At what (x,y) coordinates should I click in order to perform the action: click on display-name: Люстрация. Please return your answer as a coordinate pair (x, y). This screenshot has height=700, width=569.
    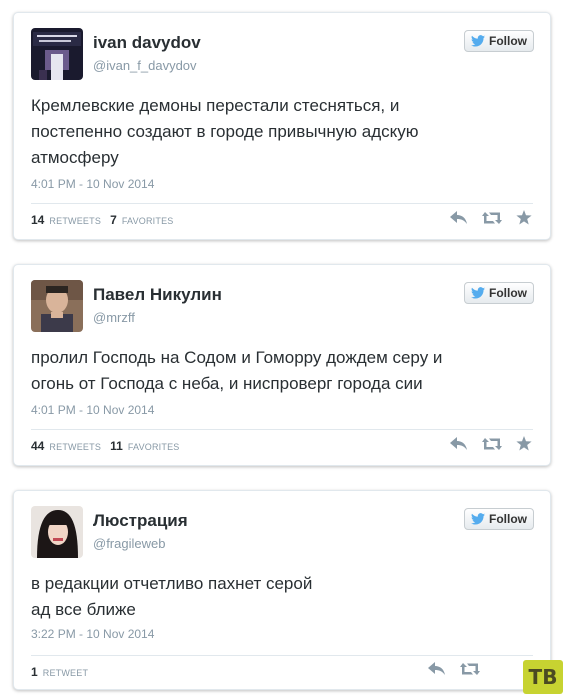
    Looking at the image, I should click on (140, 521).